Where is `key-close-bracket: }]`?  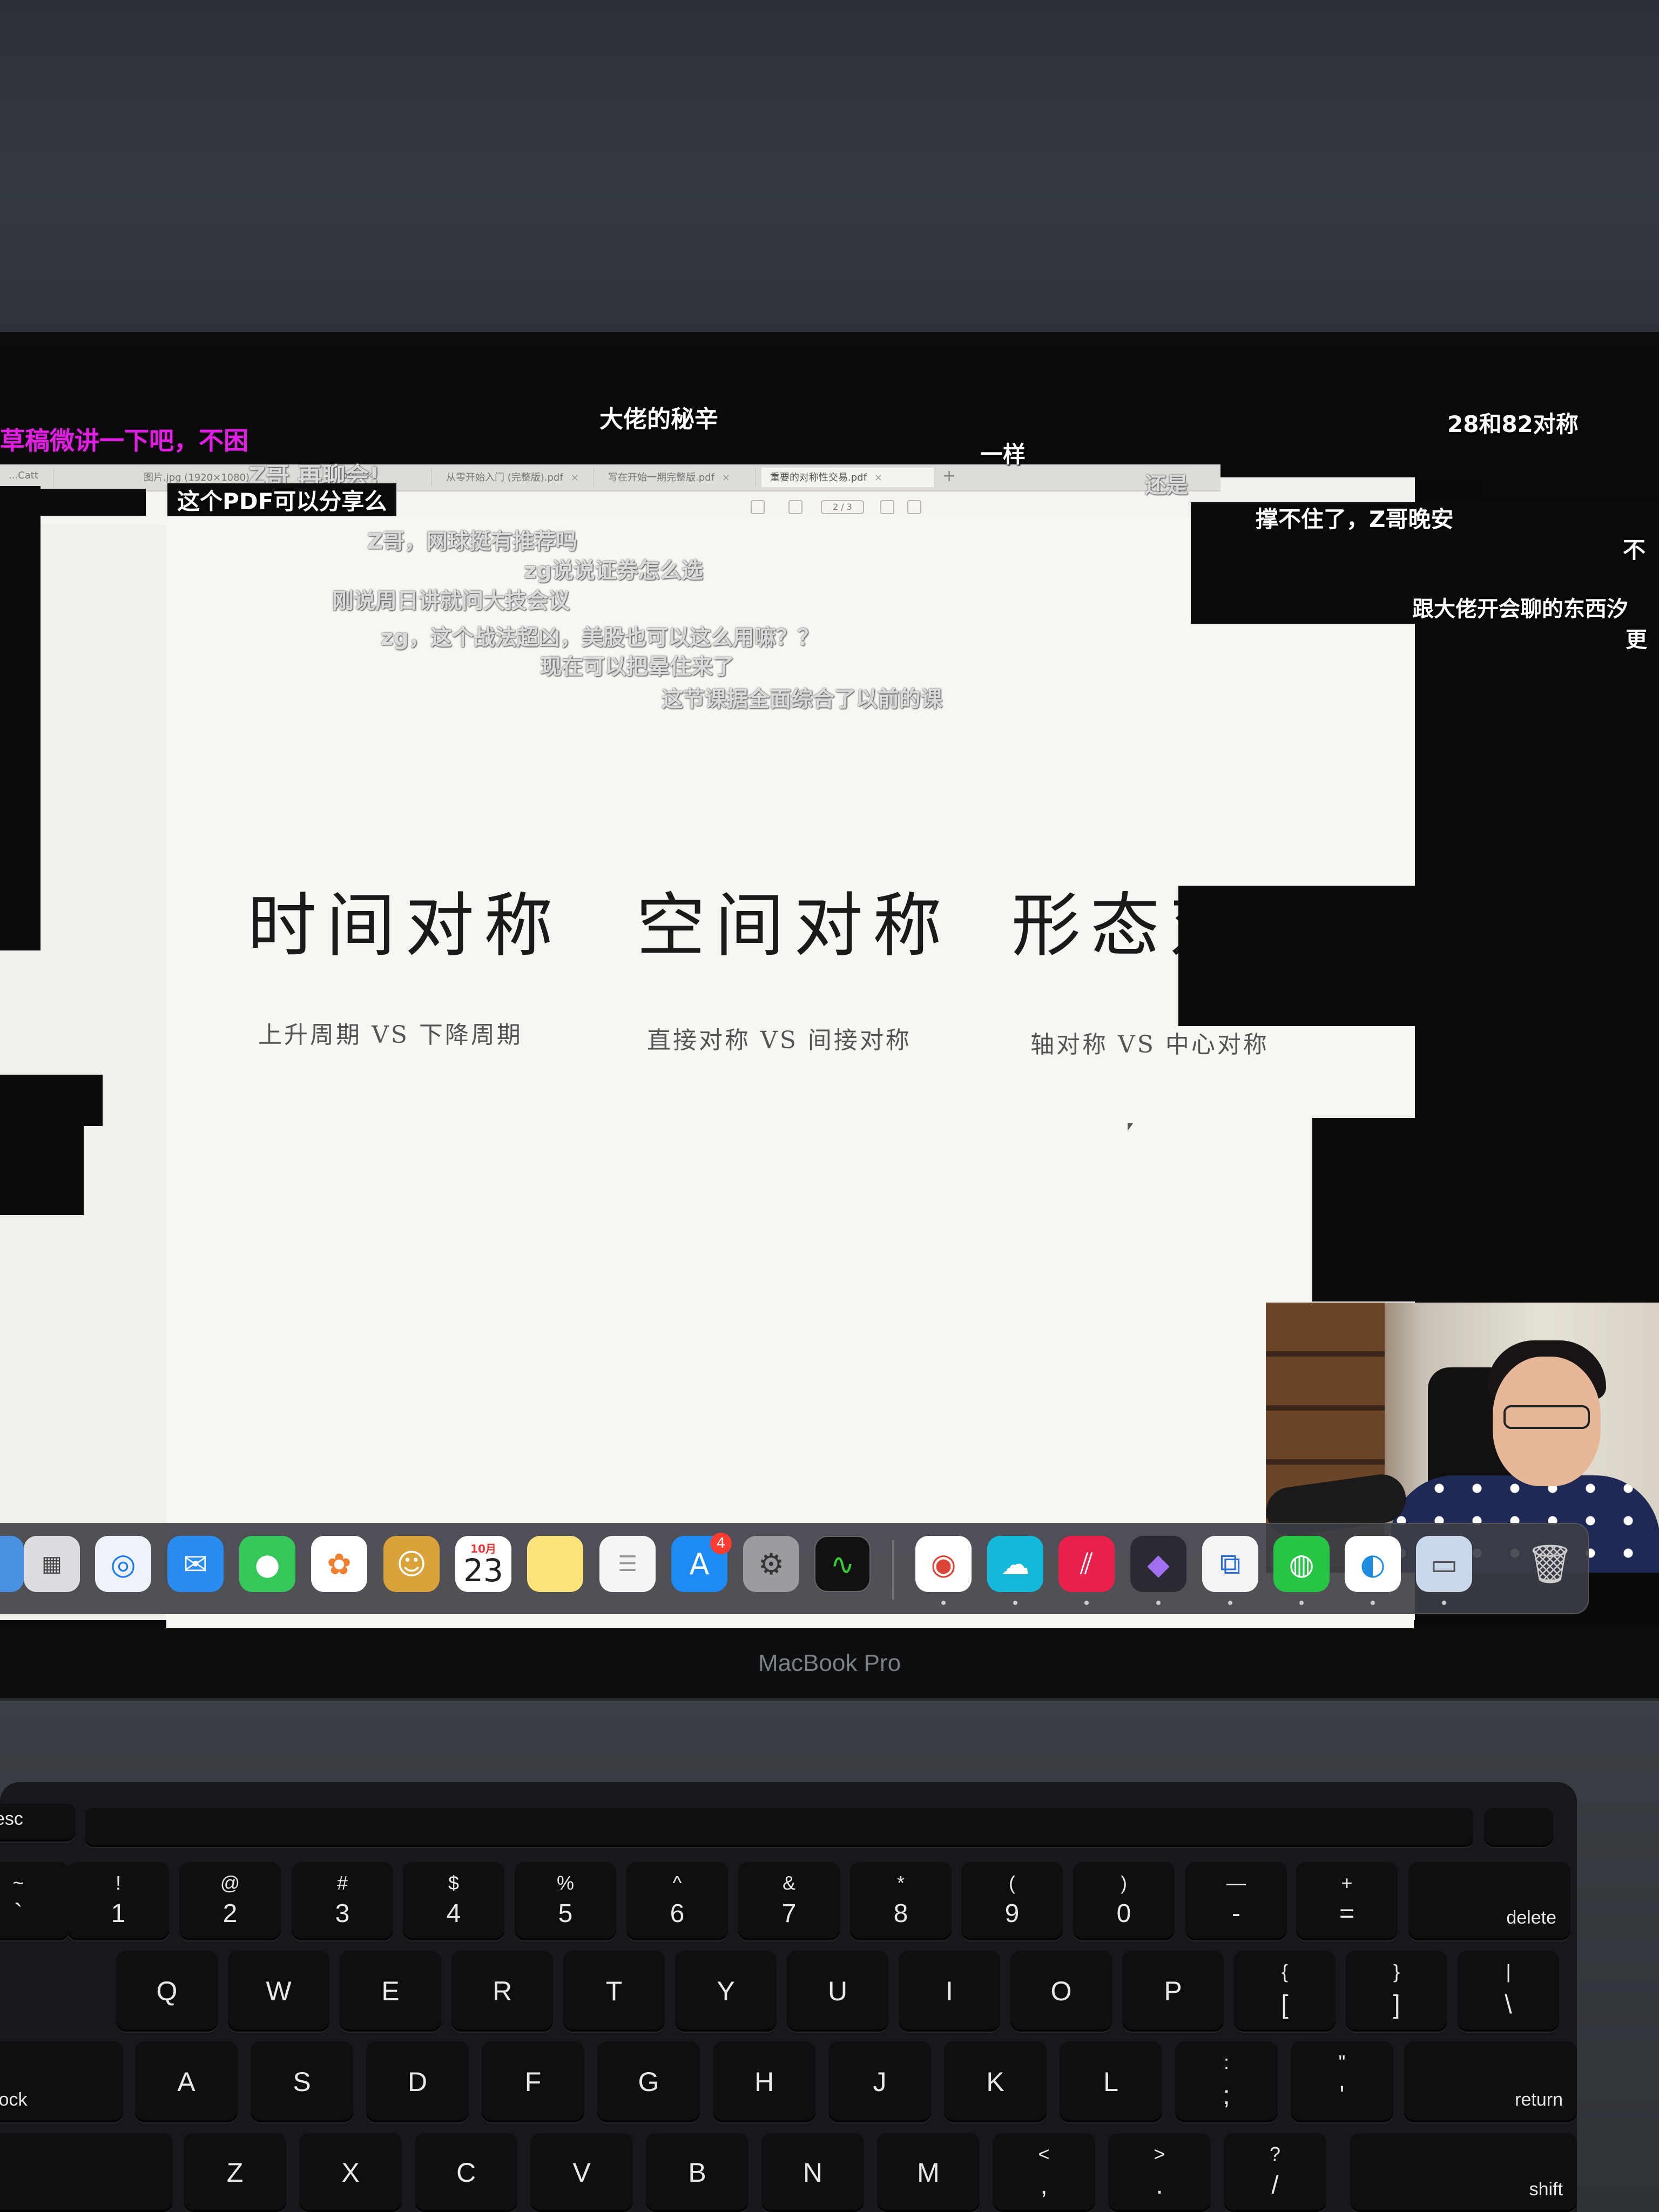 key-close-bracket: }] is located at coordinates (1396, 1991).